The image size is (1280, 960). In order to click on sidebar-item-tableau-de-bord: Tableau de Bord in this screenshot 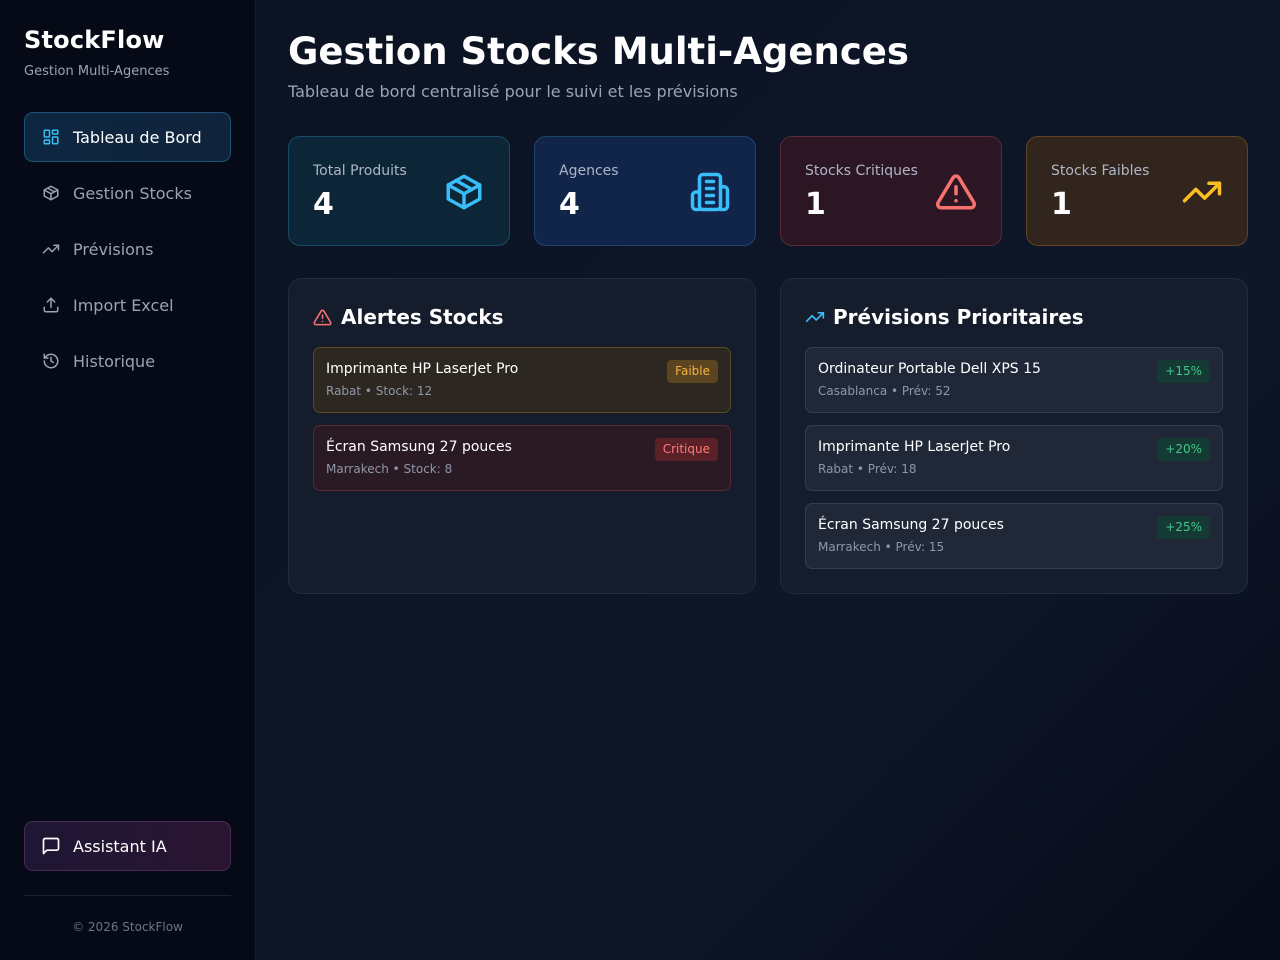, I will do `click(127, 137)`.